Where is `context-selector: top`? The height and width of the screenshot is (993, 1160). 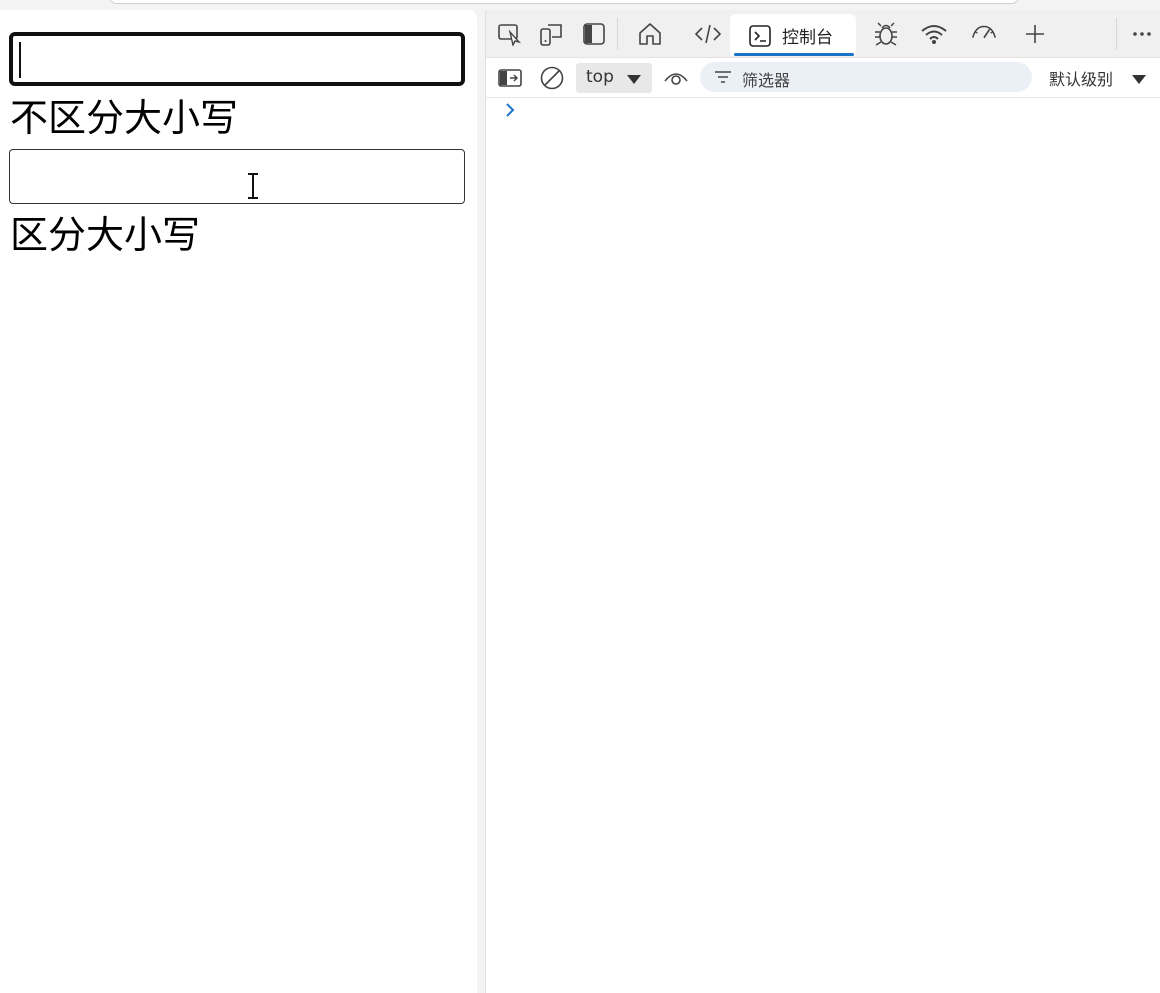
context-selector: top is located at coordinates (614, 78).